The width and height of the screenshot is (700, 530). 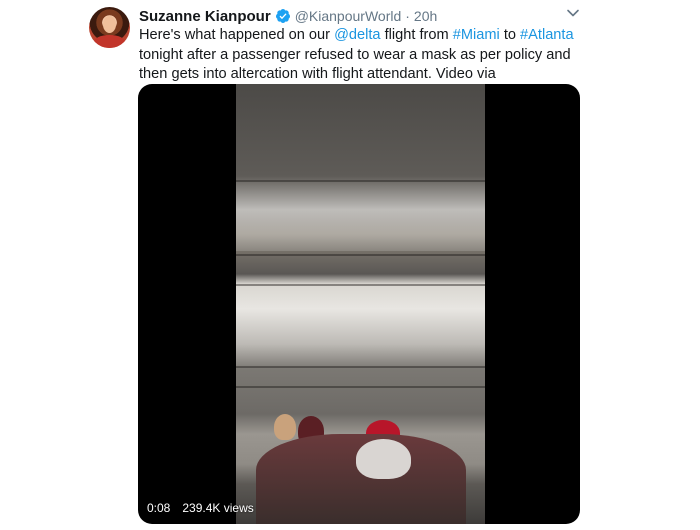 What do you see at coordinates (573, 13) in the screenshot?
I see `chevron-down-icon` at bounding box center [573, 13].